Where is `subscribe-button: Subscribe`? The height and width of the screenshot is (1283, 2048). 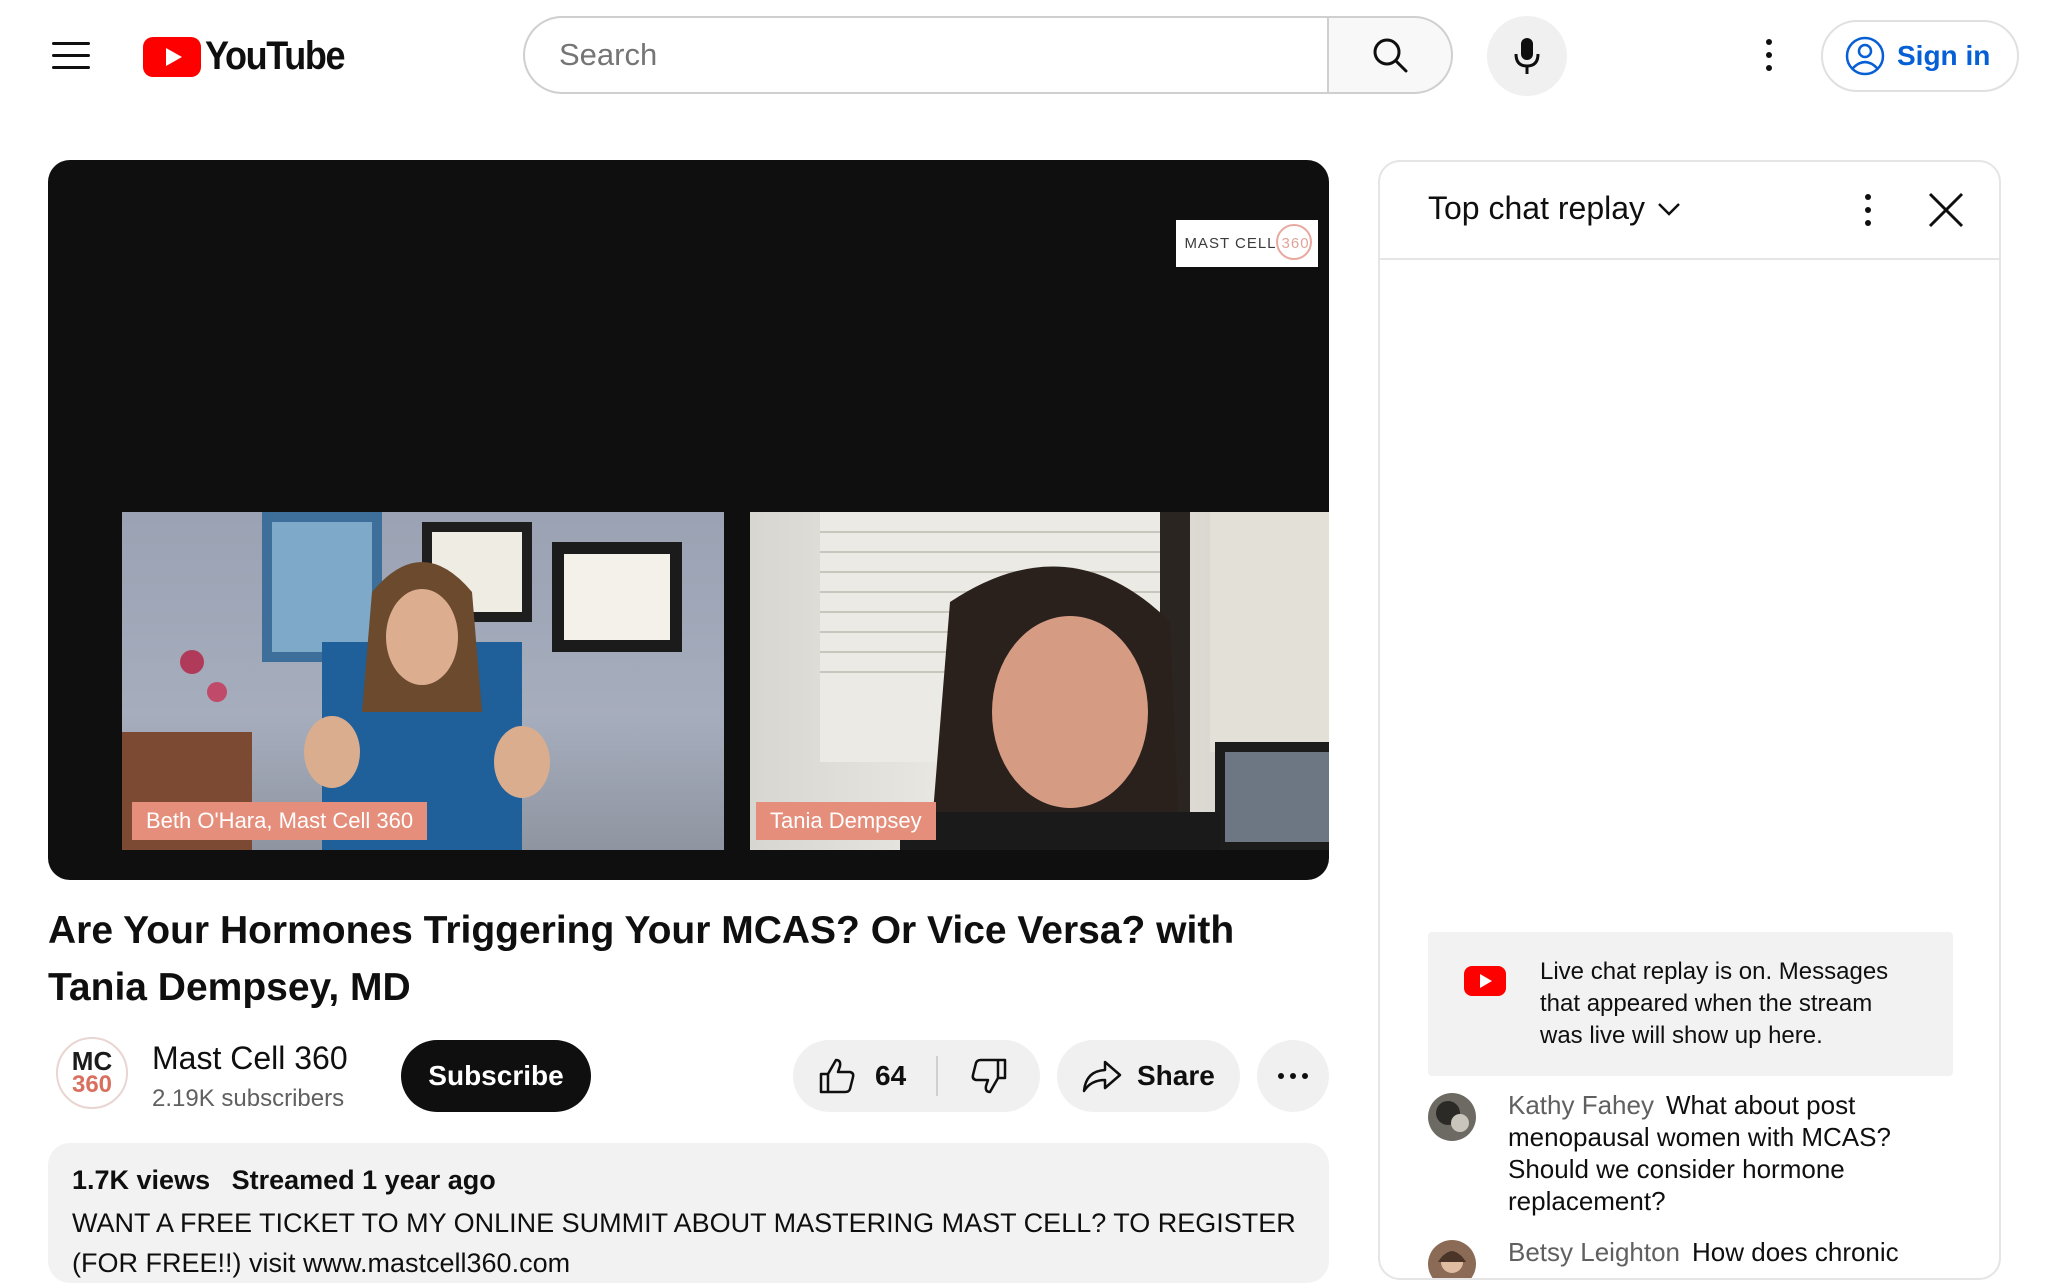
subscribe-button: Subscribe is located at coordinates (496, 1076).